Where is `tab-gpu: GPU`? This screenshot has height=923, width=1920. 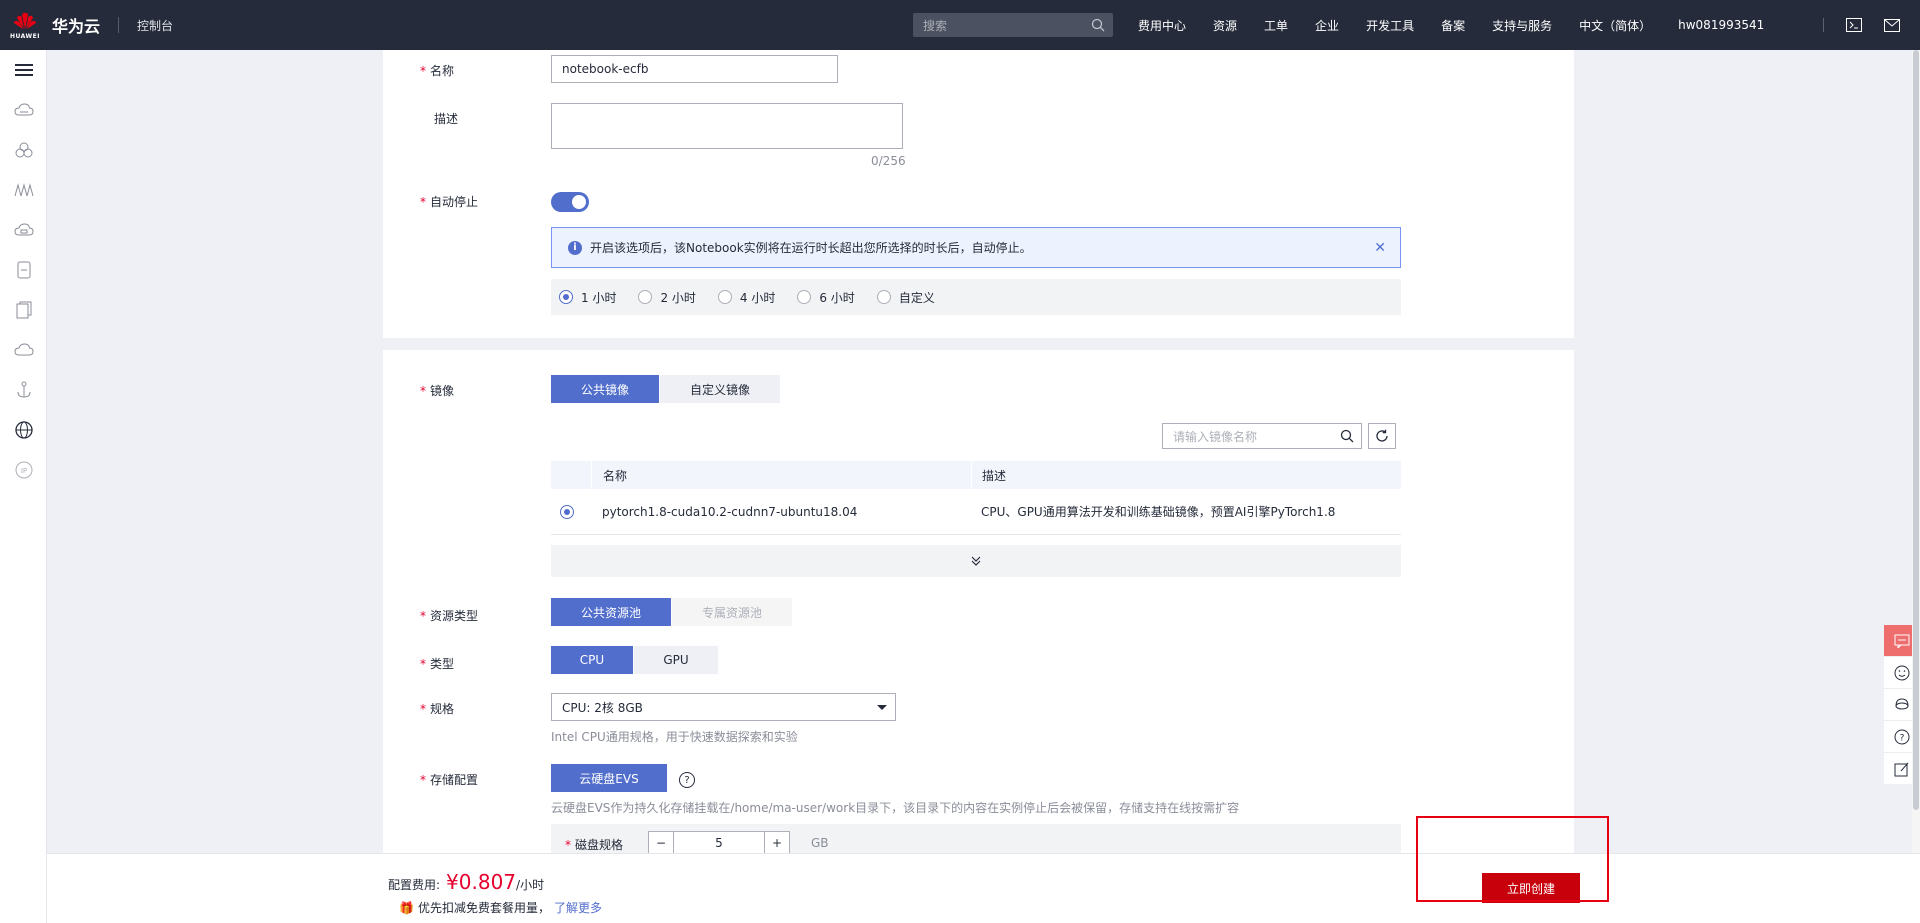
tab-gpu: GPU is located at coordinates (676, 660).